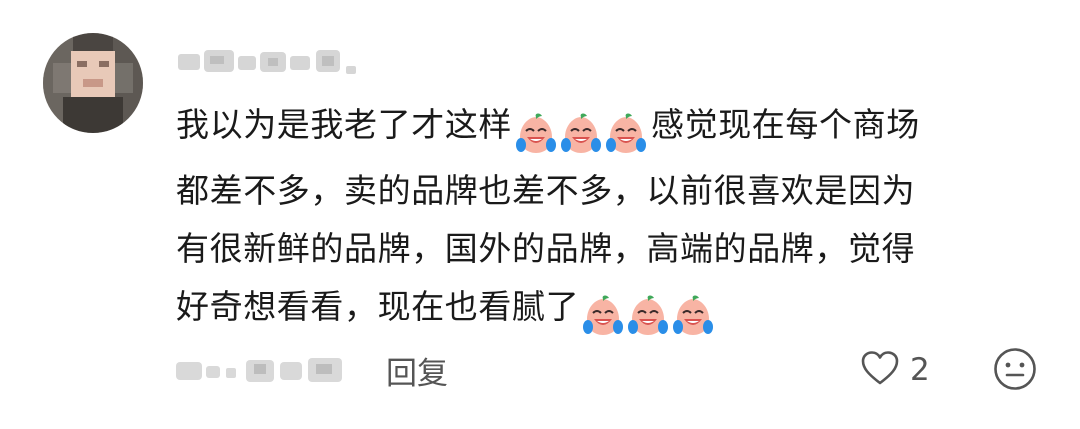 This screenshot has height=429, width=1080. Describe the element at coordinates (266, 370) in the screenshot. I see `timestamp-blurred` at that location.